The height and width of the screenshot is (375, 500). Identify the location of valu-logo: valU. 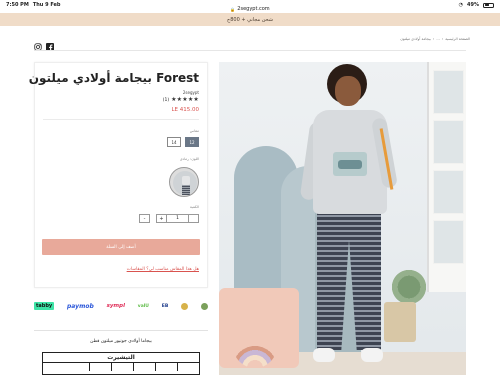
(143, 306).